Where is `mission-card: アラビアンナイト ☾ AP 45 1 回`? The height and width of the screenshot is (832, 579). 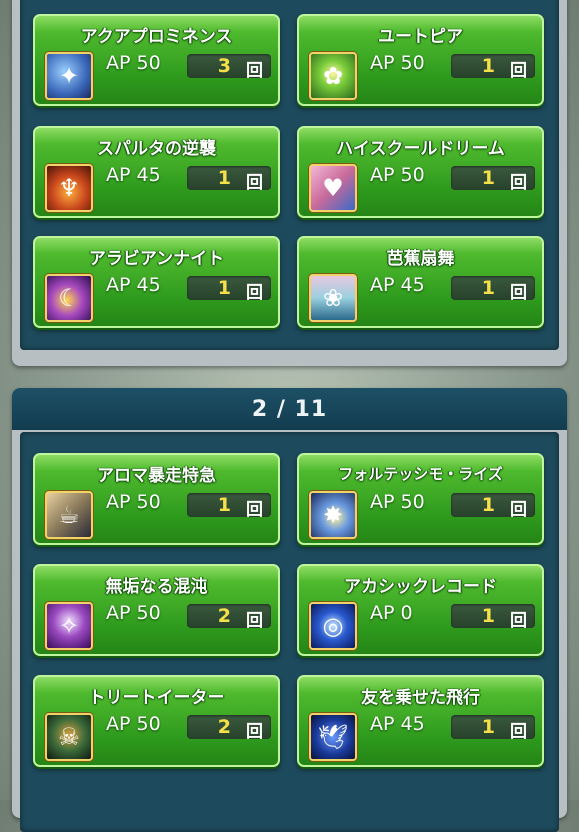 mission-card: アラビアンナイト ☾ AP 45 1 回 is located at coordinates (156, 282).